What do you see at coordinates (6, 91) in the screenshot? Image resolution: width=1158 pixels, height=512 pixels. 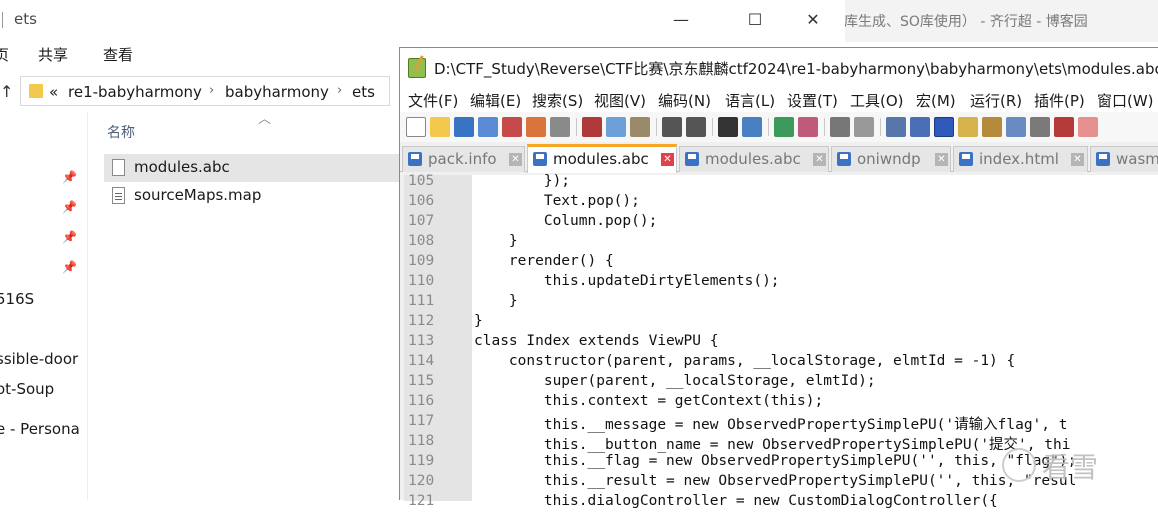 I see `up-arrow-icon: ↑` at bounding box center [6, 91].